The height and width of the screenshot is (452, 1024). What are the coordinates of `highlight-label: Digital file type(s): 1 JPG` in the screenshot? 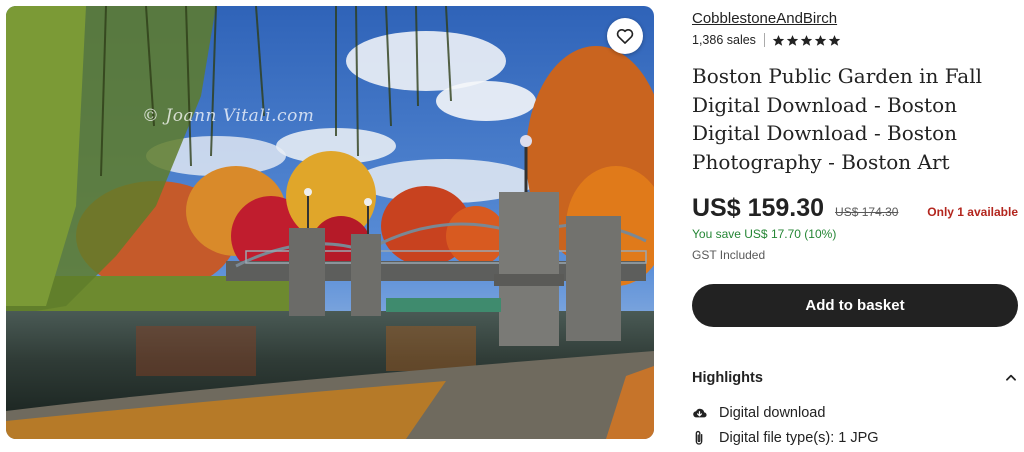 It's located at (799, 438).